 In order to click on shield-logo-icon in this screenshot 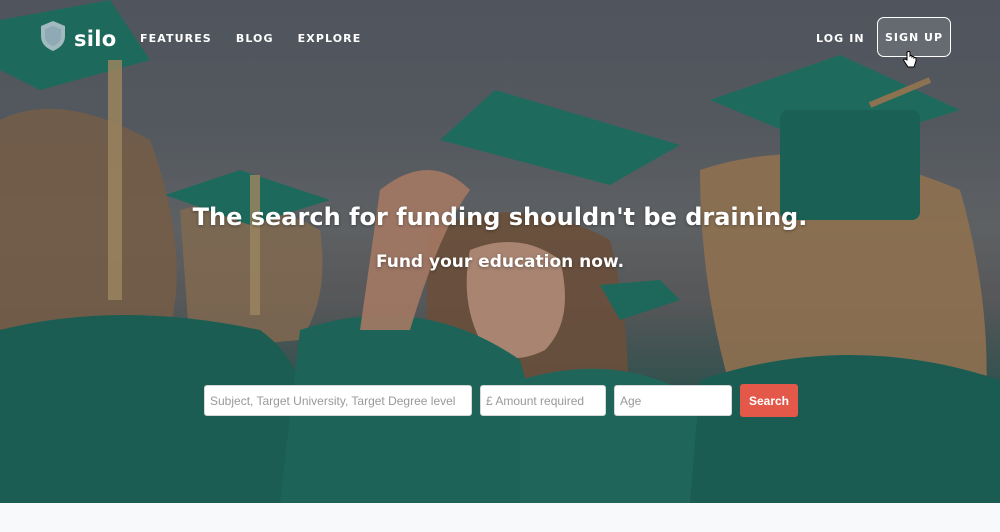, I will do `click(53, 38)`.